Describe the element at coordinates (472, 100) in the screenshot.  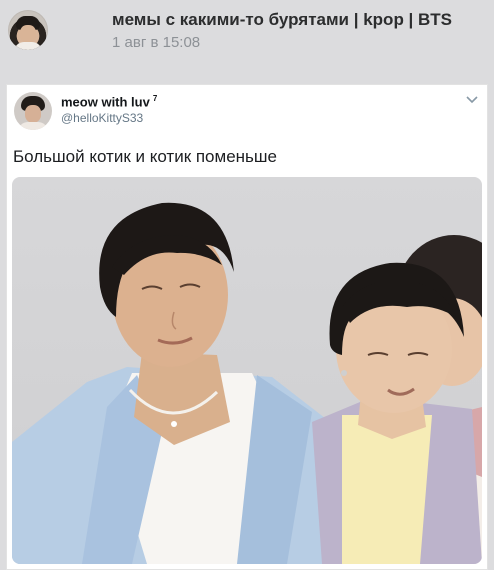
I see `chevron-down-icon` at that location.